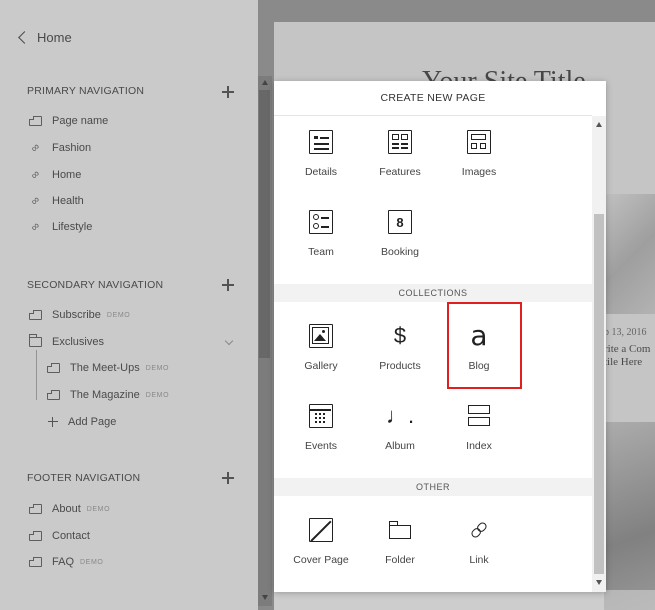  I want to click on nav-item-label: Home, so click(67, 175).